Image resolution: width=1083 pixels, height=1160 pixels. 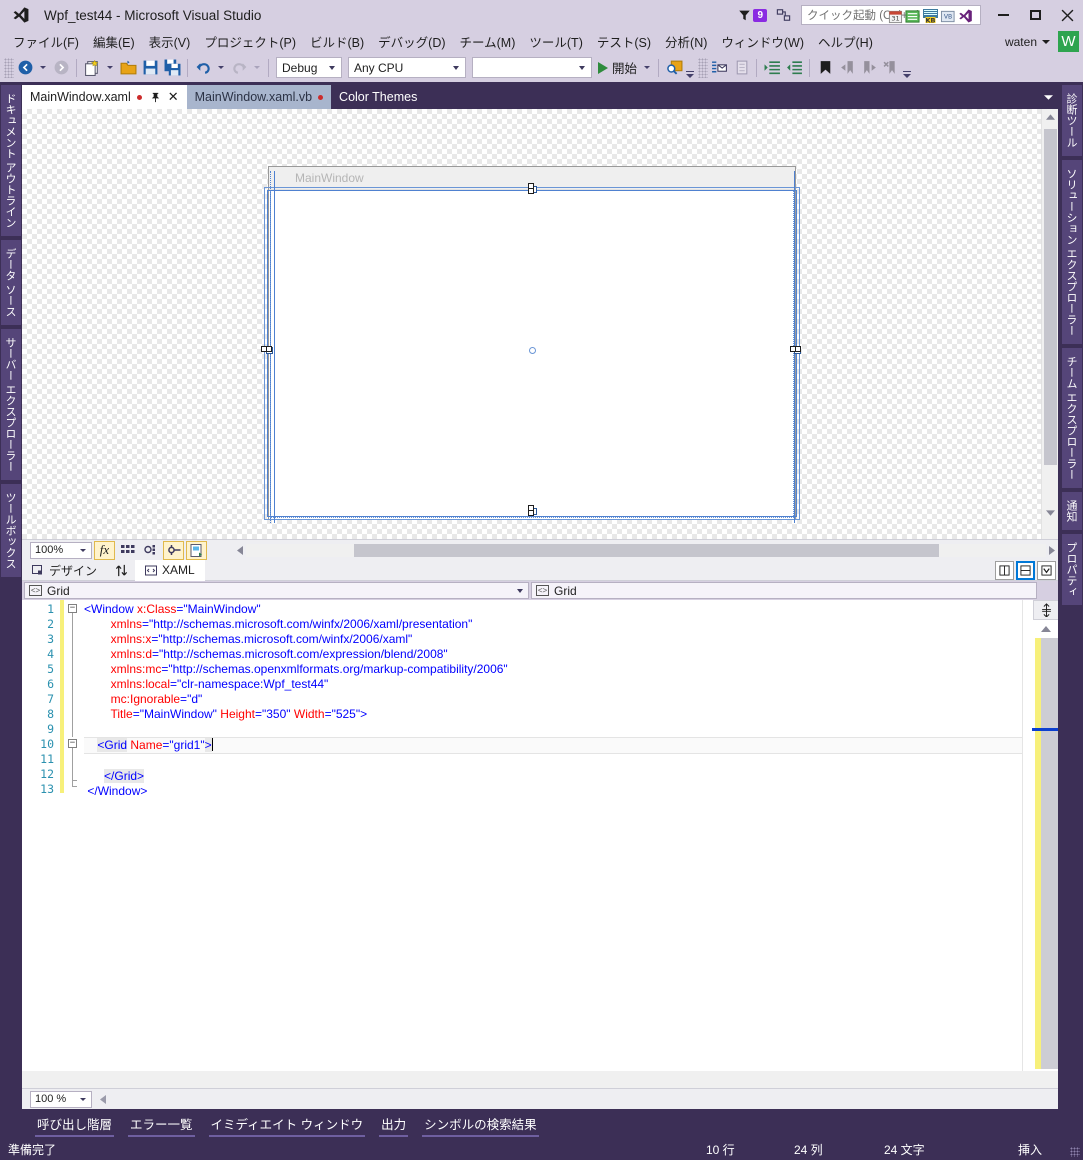 I want to click on tab-mainwindow-xaml-vb: MainWindow.xaml.vb, so click(x=259, y=97).